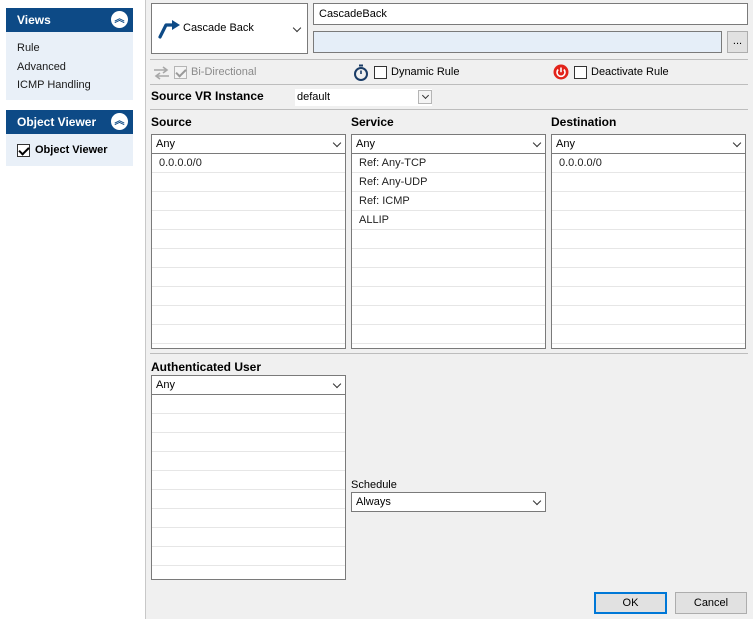 This screenshot has height=619, width=753. I want to click on object-viewer-panel-body: Object Viewer, so click(69, 150).